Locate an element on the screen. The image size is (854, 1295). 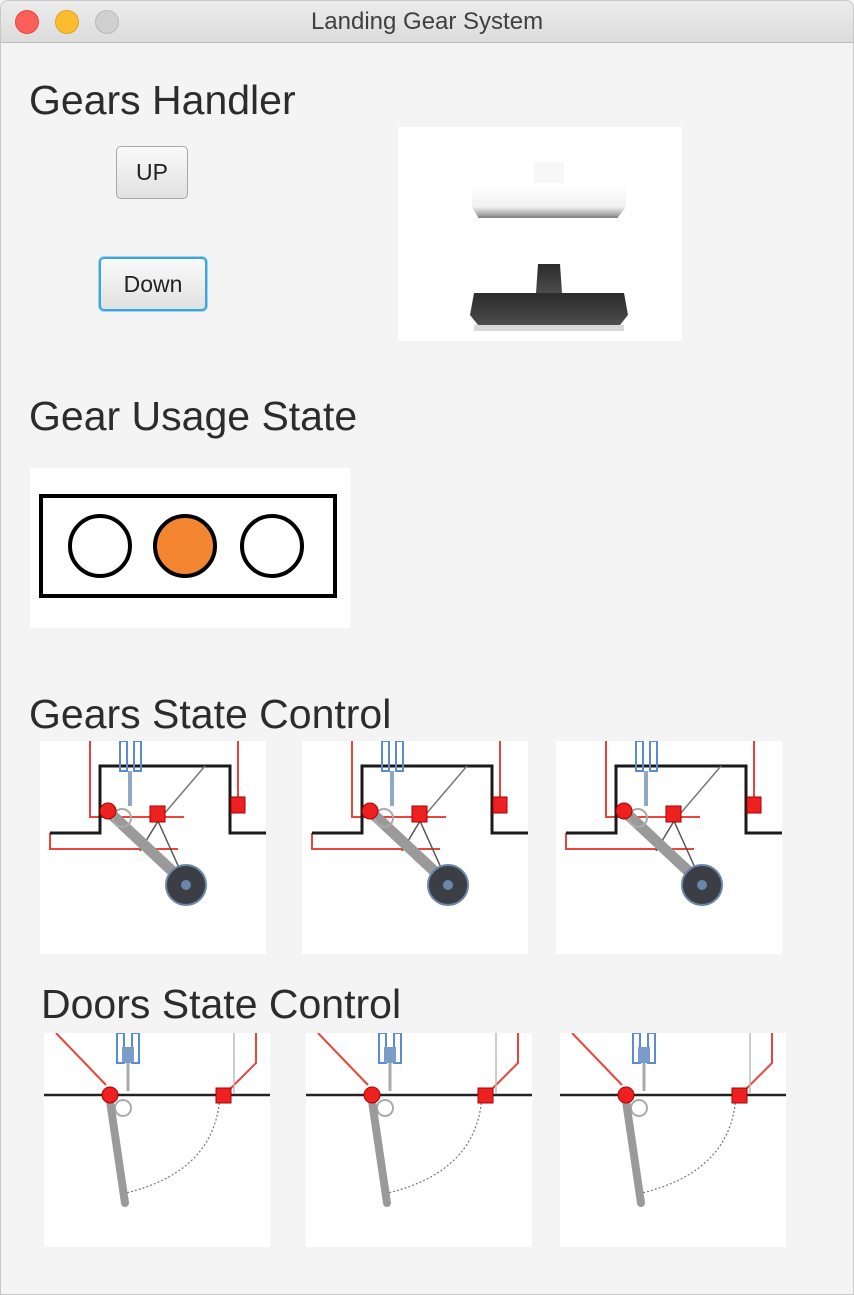
title-bar: Landing Gear System is located at coordinates (427, 22).